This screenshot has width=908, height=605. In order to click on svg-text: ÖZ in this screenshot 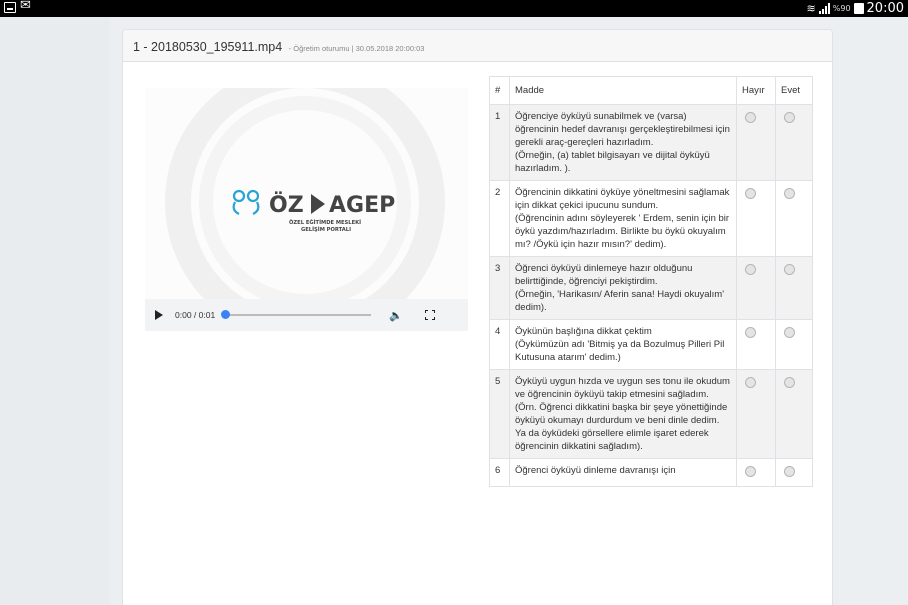, I will do `click(286, 205)`.